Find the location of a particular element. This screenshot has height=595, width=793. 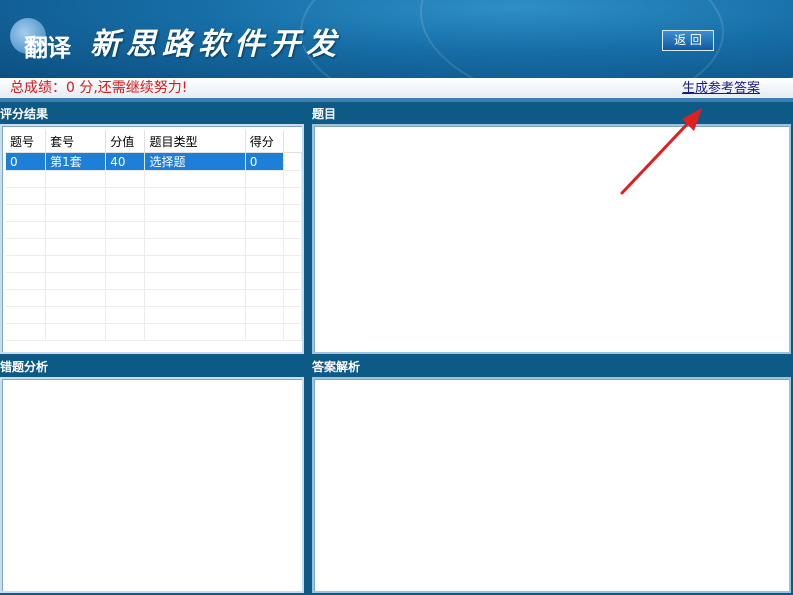

table-cell is located at coordinates (292, 161).